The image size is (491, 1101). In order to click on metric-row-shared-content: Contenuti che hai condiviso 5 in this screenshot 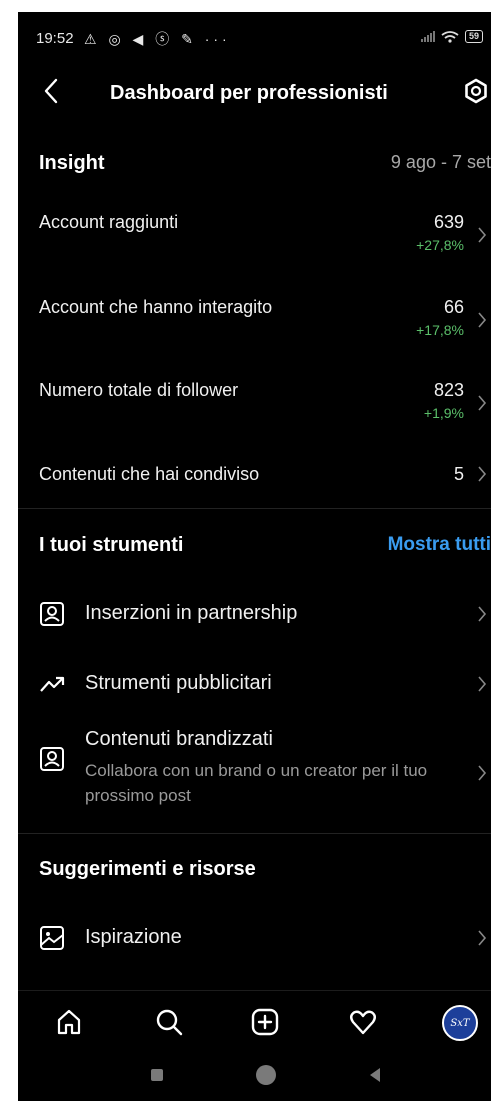, I will do `click(254, 494)`.